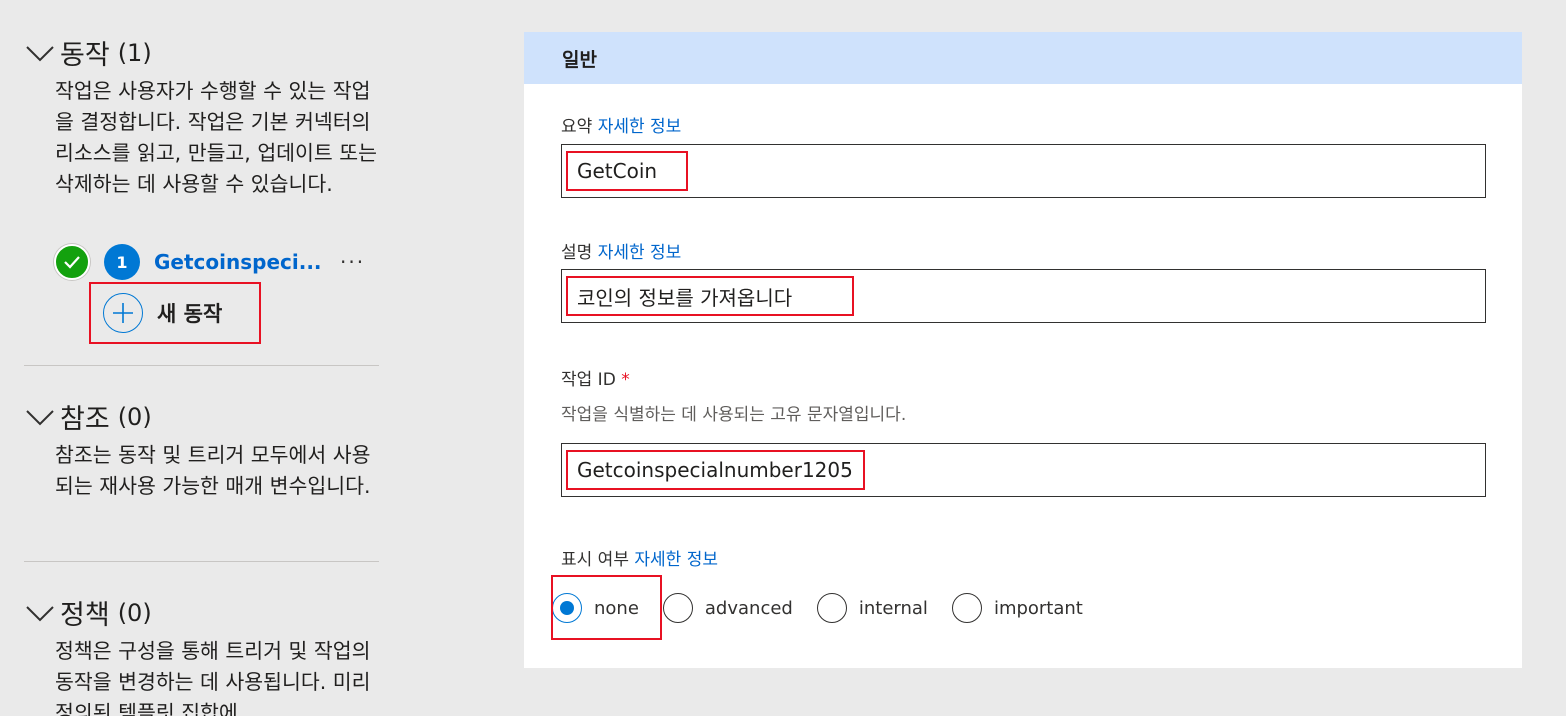 This screenshot has height=716, width=1566. I want to click on action-item: 1 Getcoinspeci... ···, so click(219, 262).